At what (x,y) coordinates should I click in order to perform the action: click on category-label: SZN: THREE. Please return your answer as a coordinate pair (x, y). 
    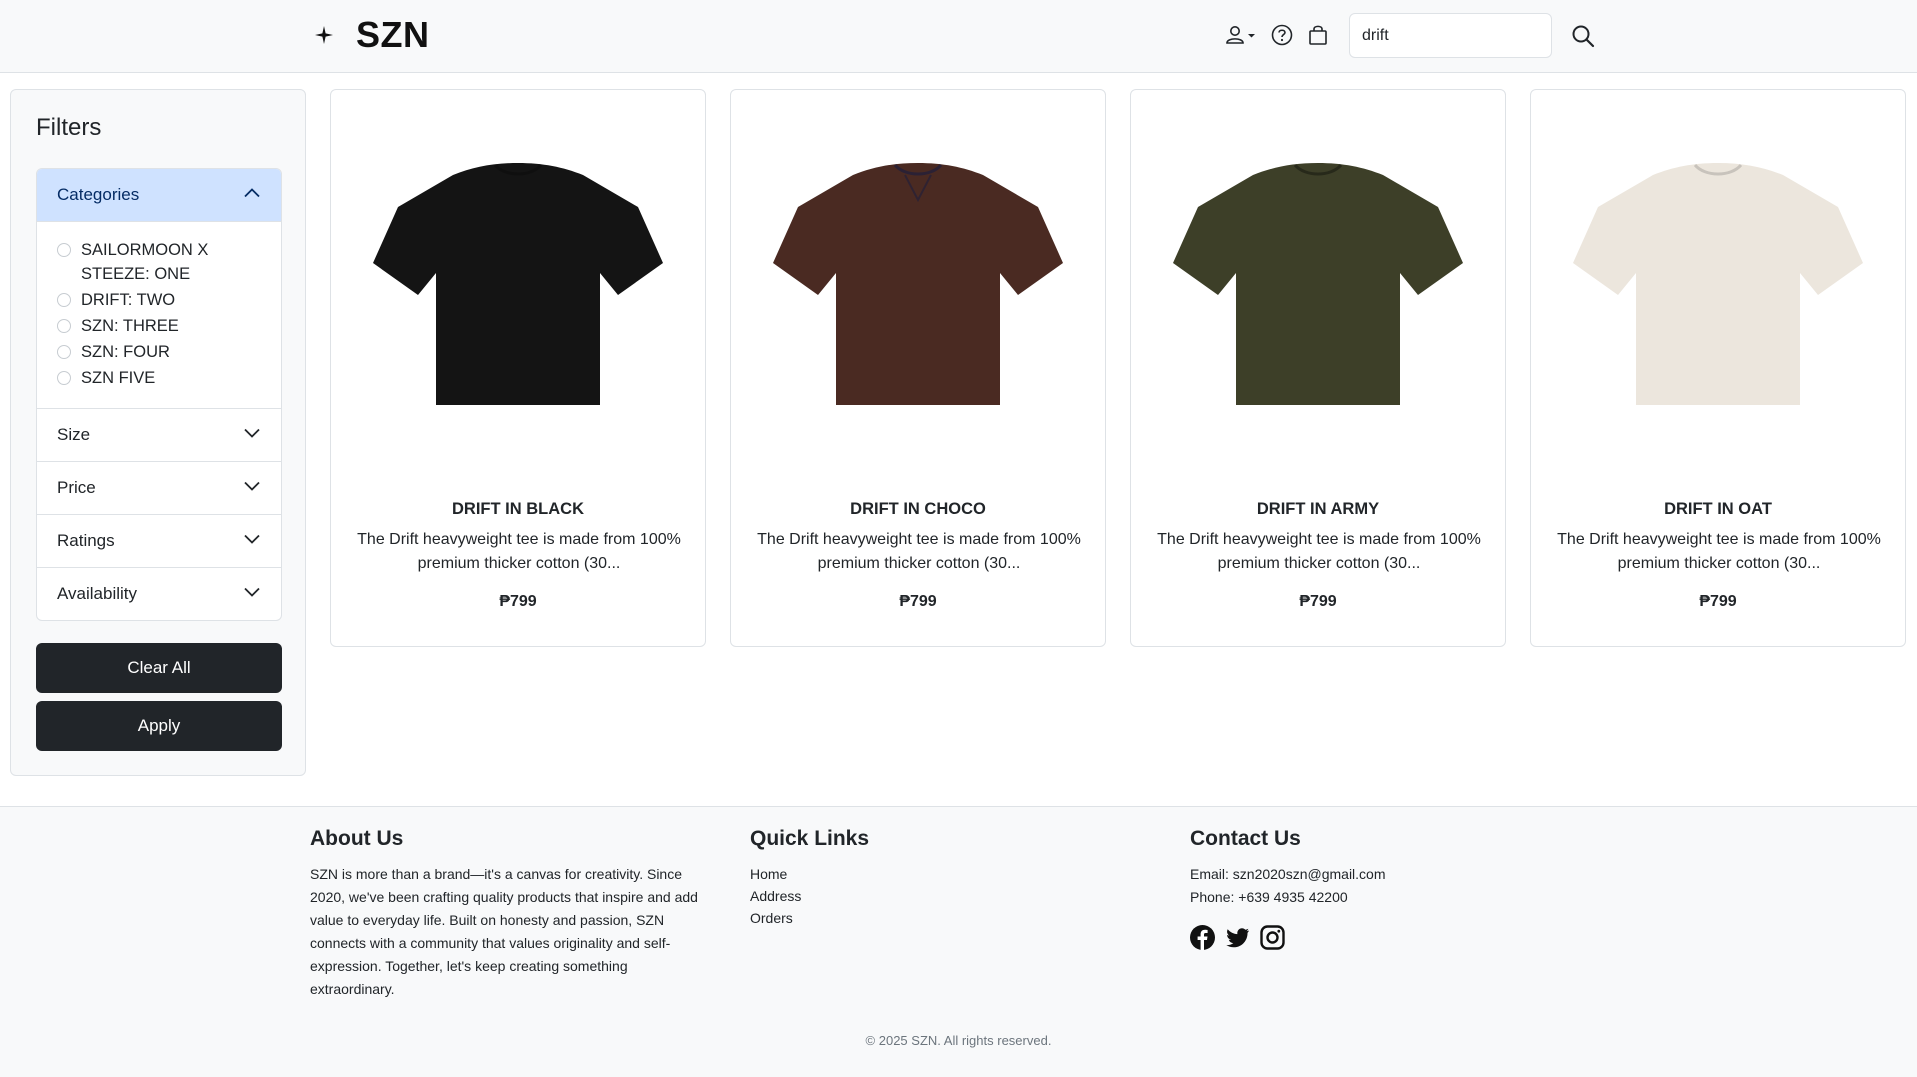
    Looking at the image, I should click on (130, 326).